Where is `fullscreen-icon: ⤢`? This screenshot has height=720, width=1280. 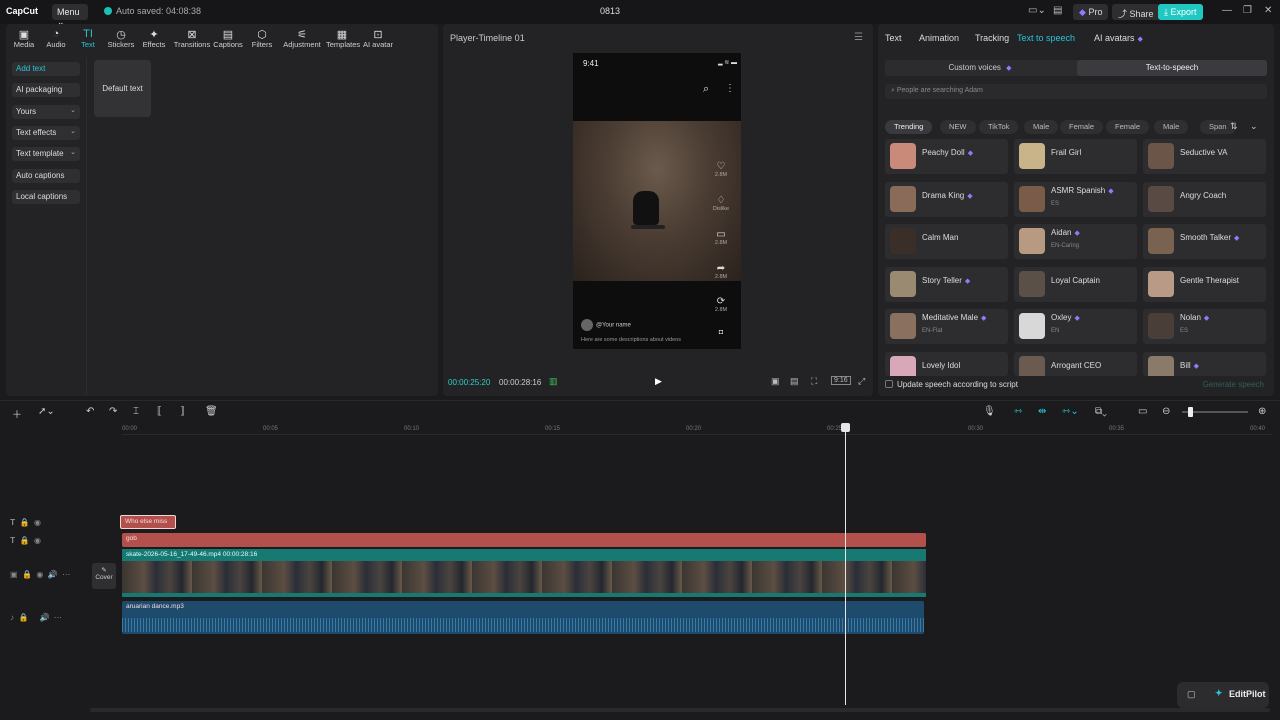 fullscreen-icon: ⤢ is located at coordinates (861, 381).